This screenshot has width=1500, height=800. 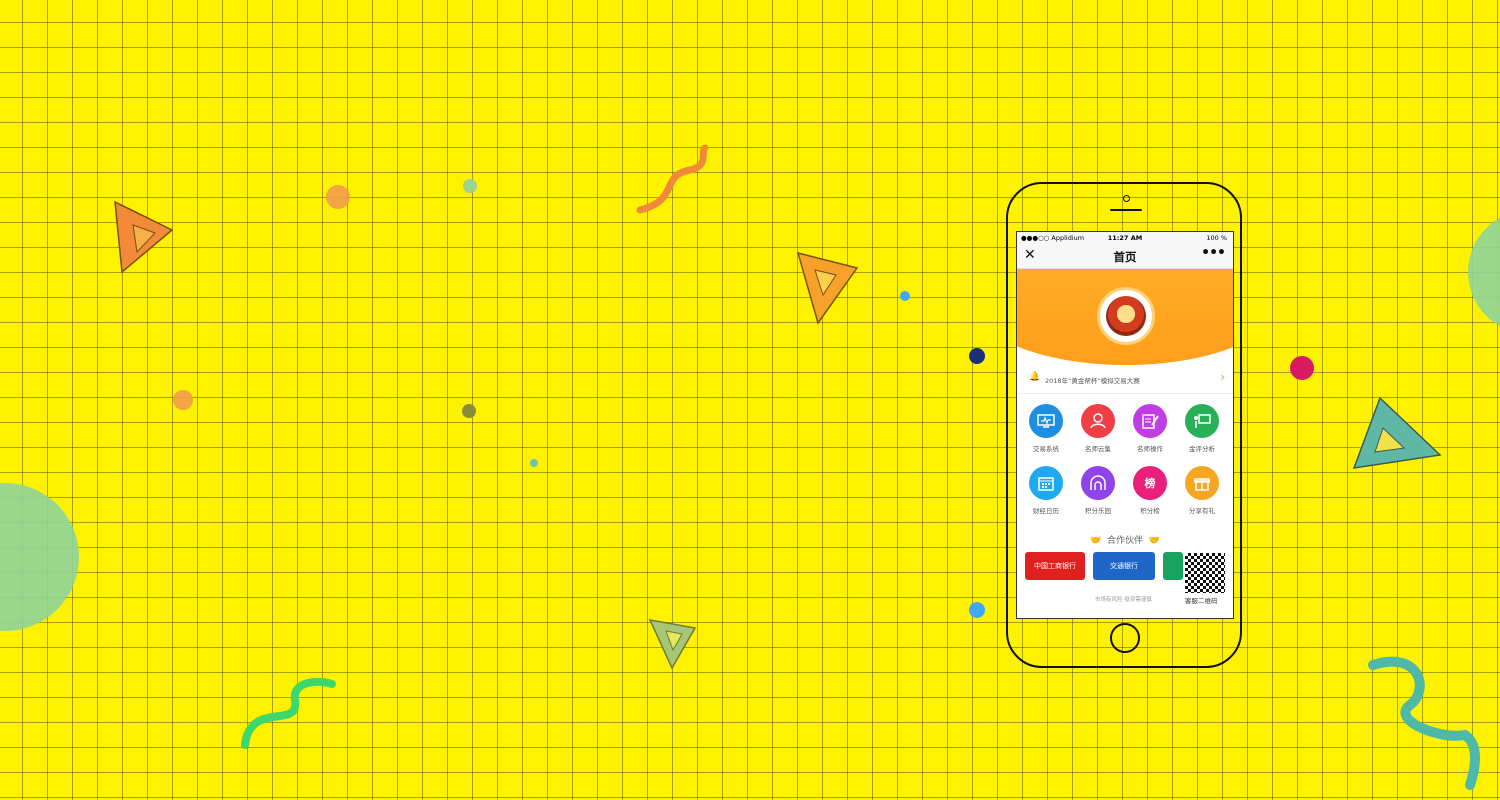 What do you see at coordinates (1046, 449) in the screenshot?
I see `menu-item-label: 交易系统` at bounding box center [1046, 449].